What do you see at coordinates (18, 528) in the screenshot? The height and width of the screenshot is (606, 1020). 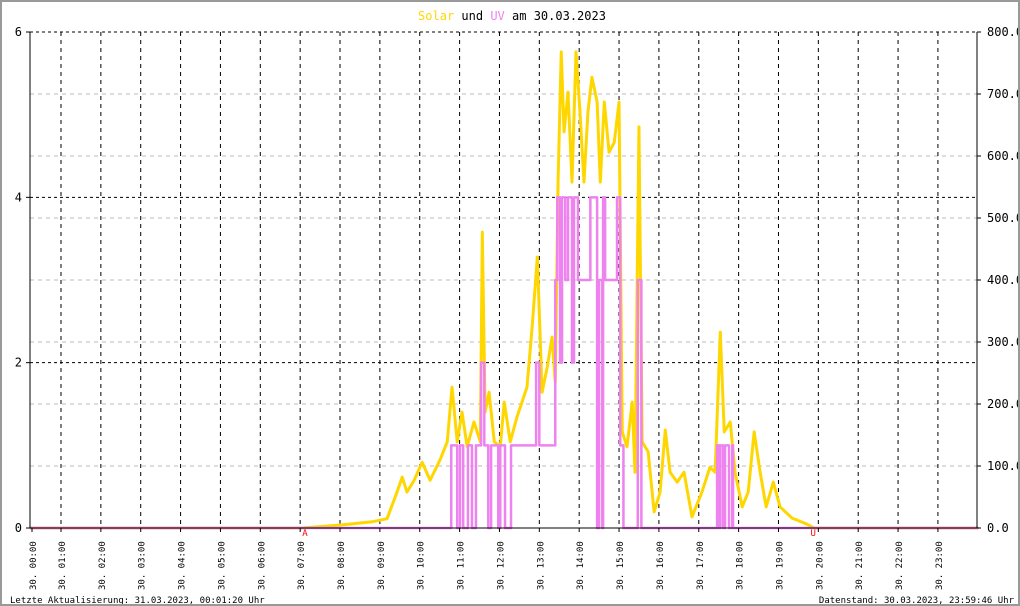 I see `y-left-tick-label: 0` at bounding box center [18, 528].